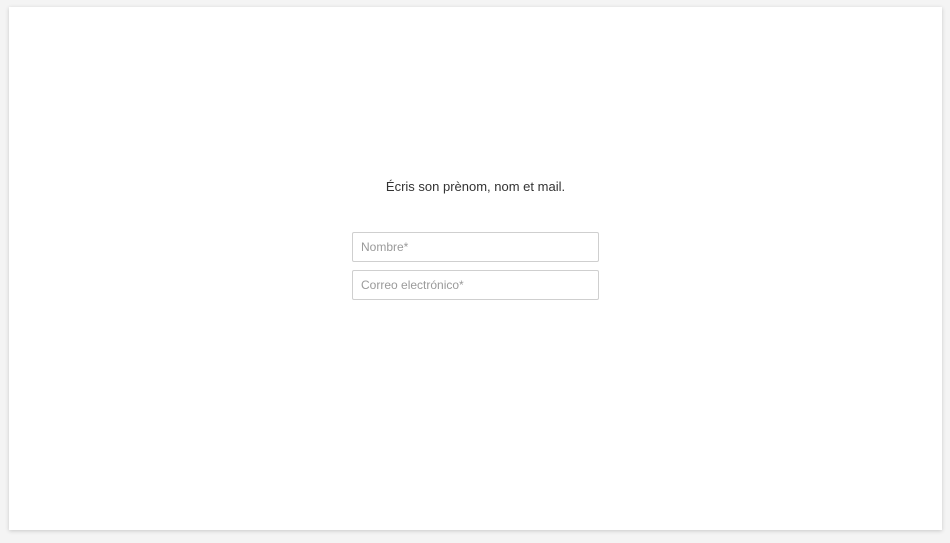  I want to click on name-input, so click(475, 247).